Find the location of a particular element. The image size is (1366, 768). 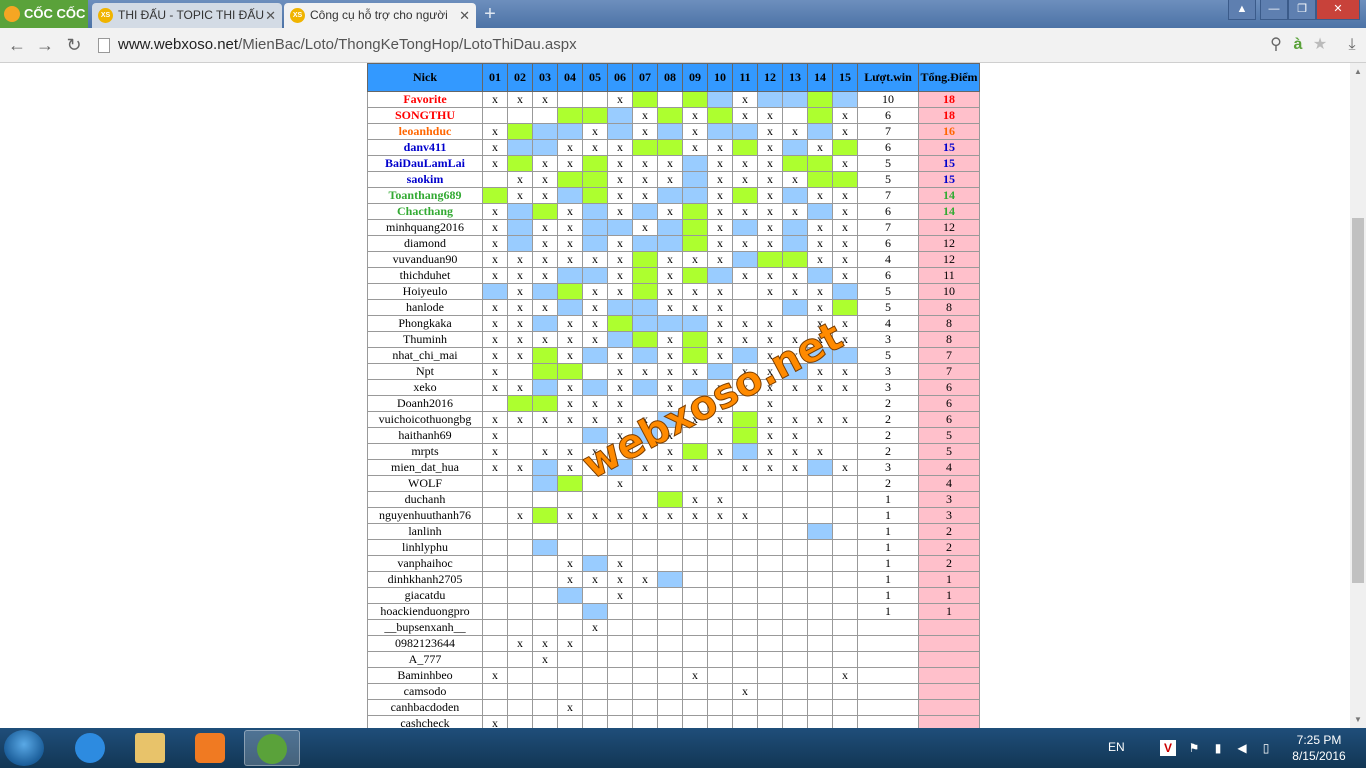

zoom-icon: ⚲ is located at coordinates (1276, 45).